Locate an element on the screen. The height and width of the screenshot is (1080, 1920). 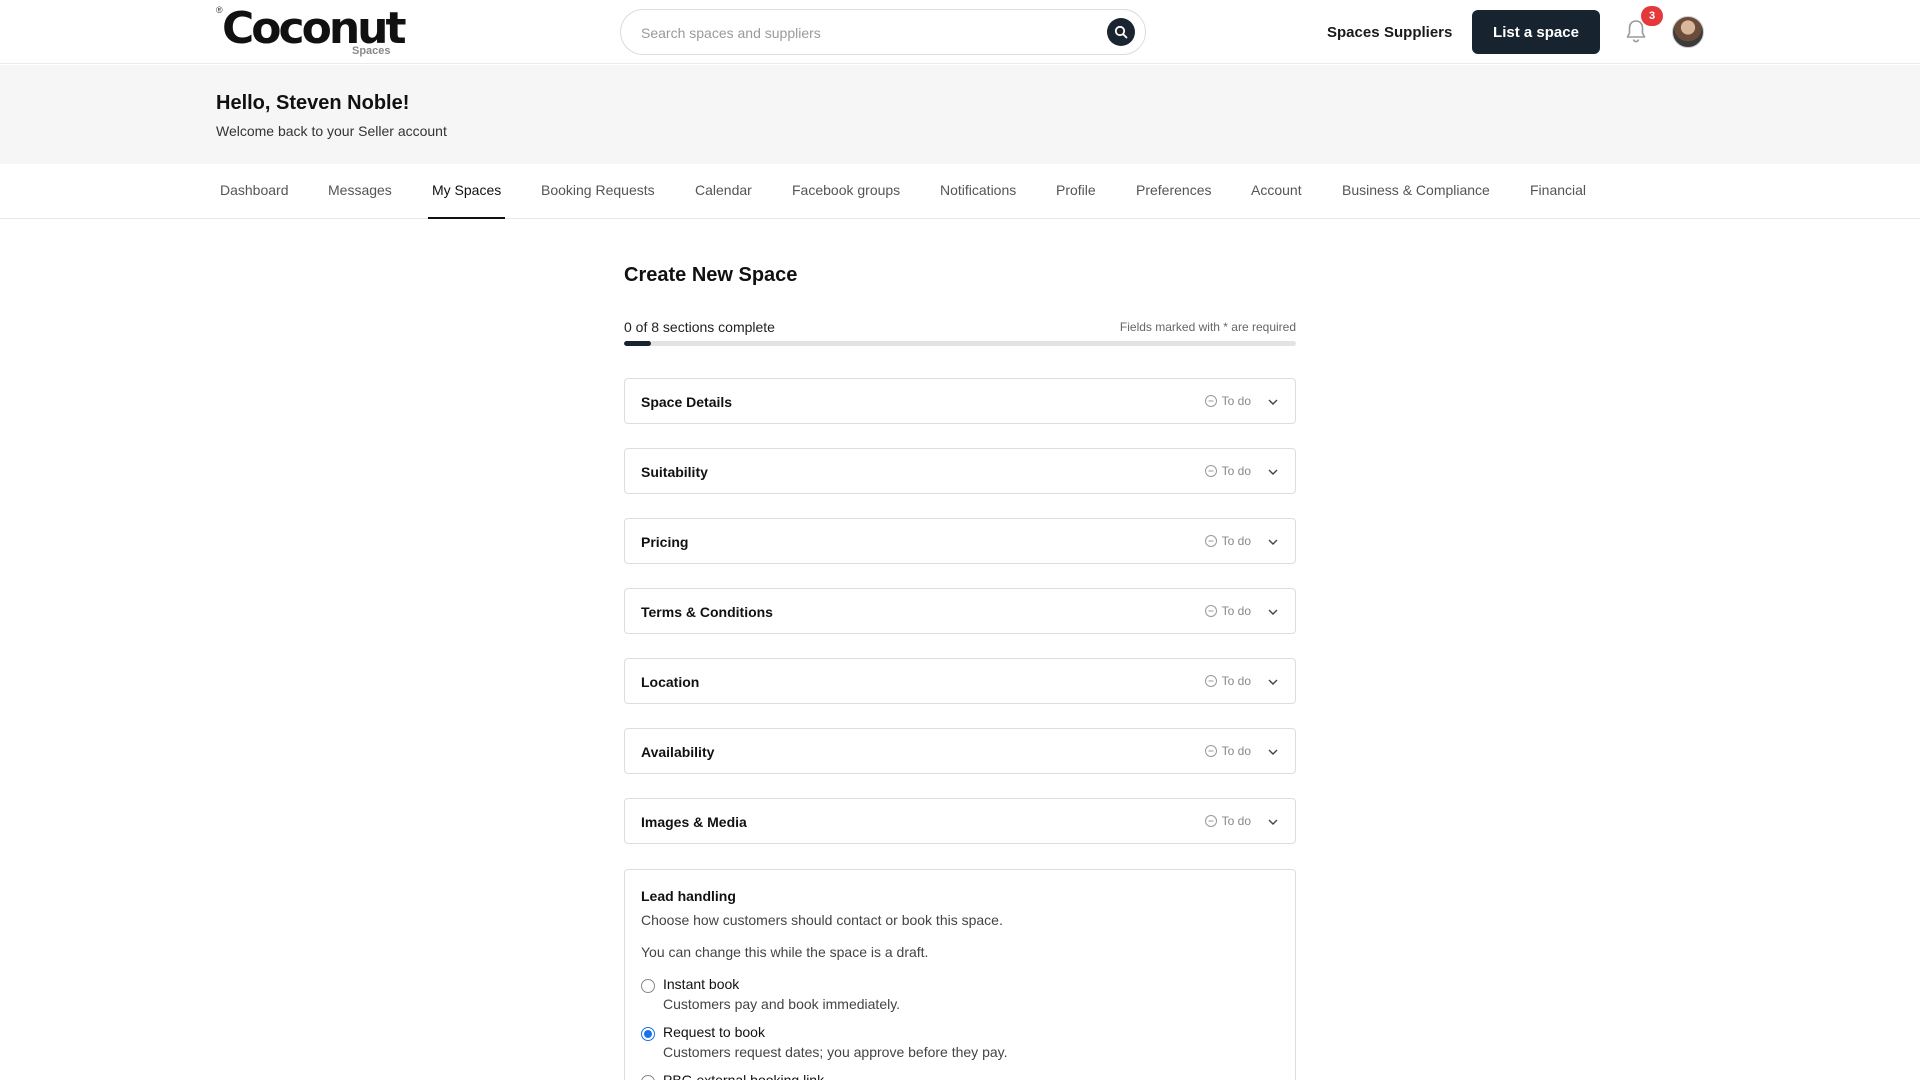
tab-messages: Messages is located at coordinates (360, 200).